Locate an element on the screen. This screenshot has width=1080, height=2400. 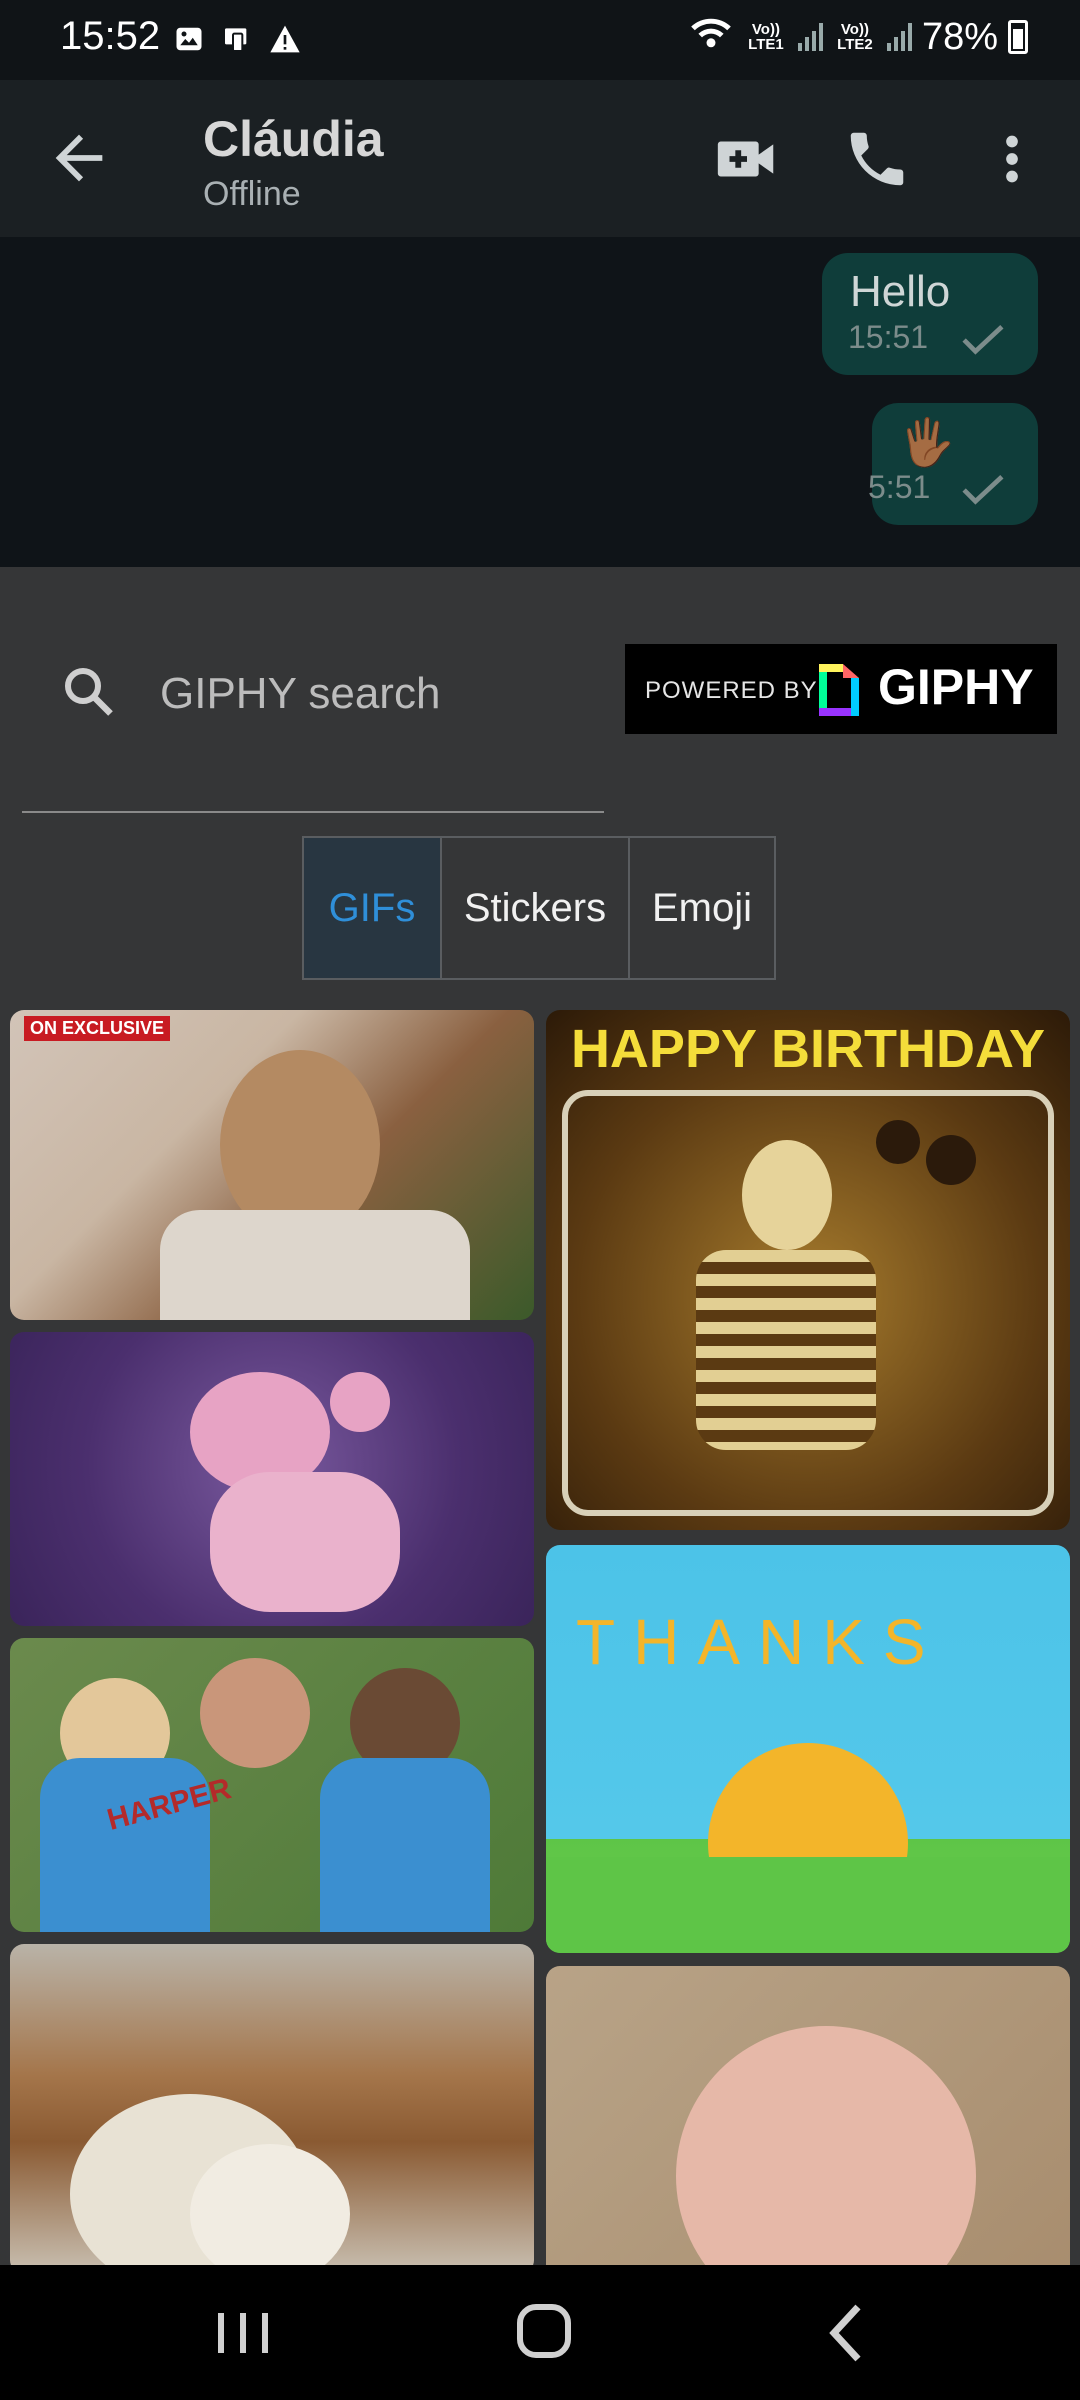
more-vert-icon is located at coordinates (1012, 159).